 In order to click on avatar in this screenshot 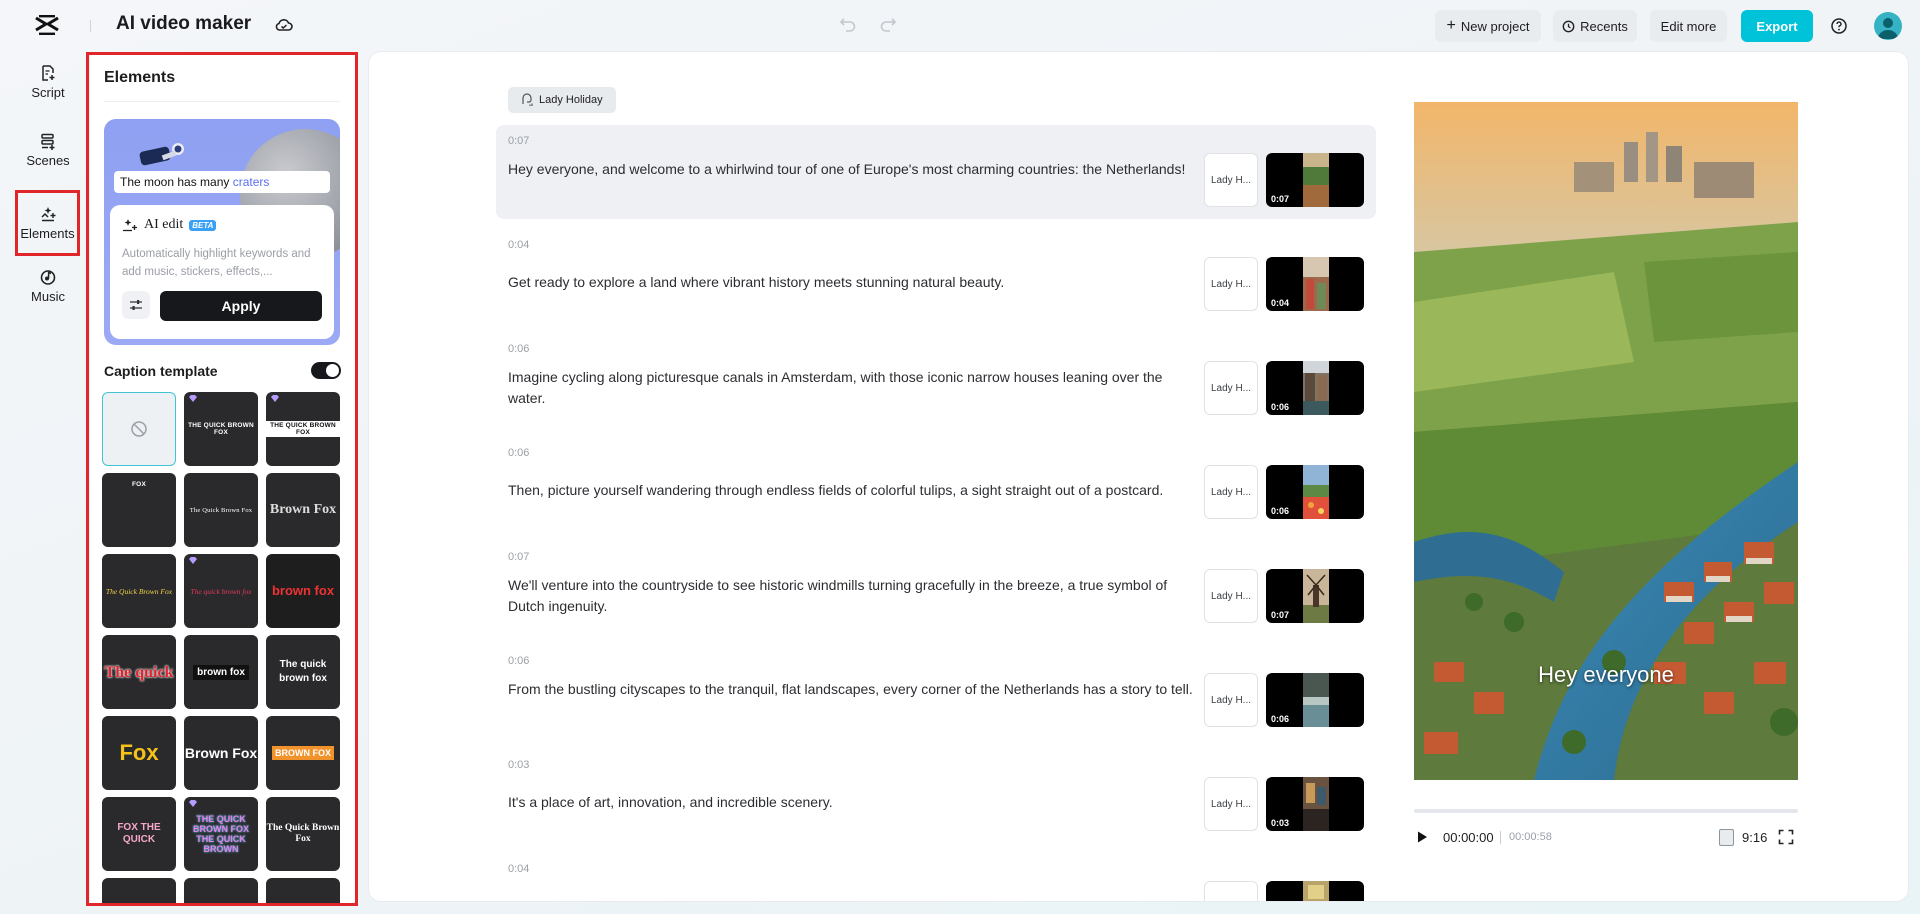, I will do `click(1888, 26)`.